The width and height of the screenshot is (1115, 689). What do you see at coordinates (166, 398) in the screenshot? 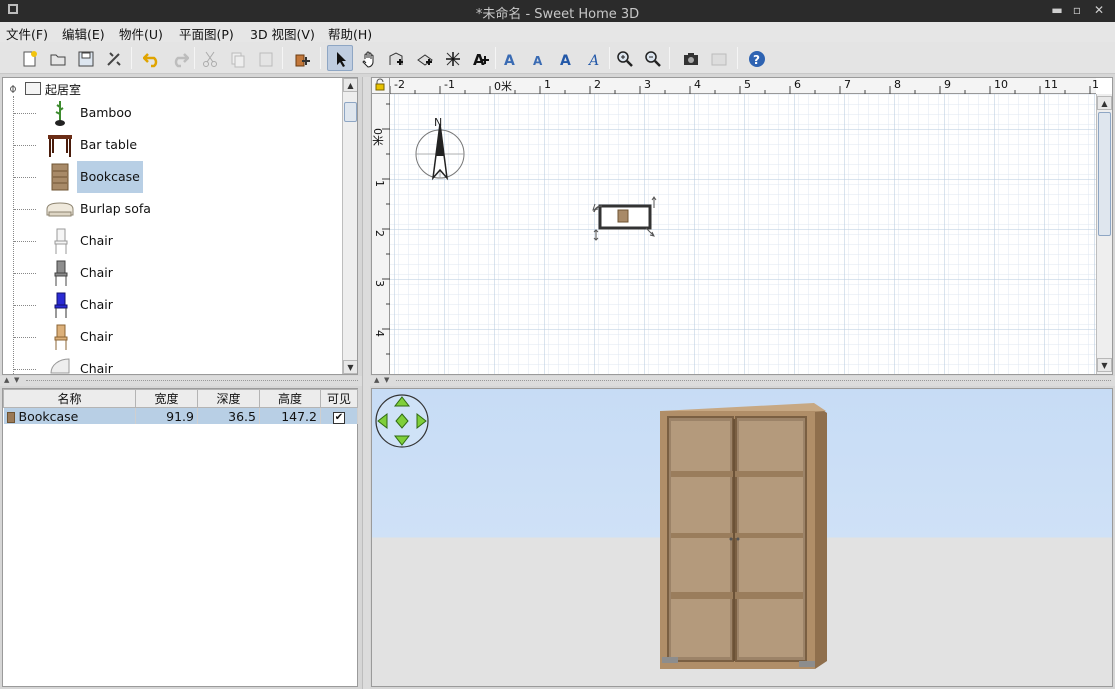
I see `column-header-width: 宽度` at bounding box center [166, 398].